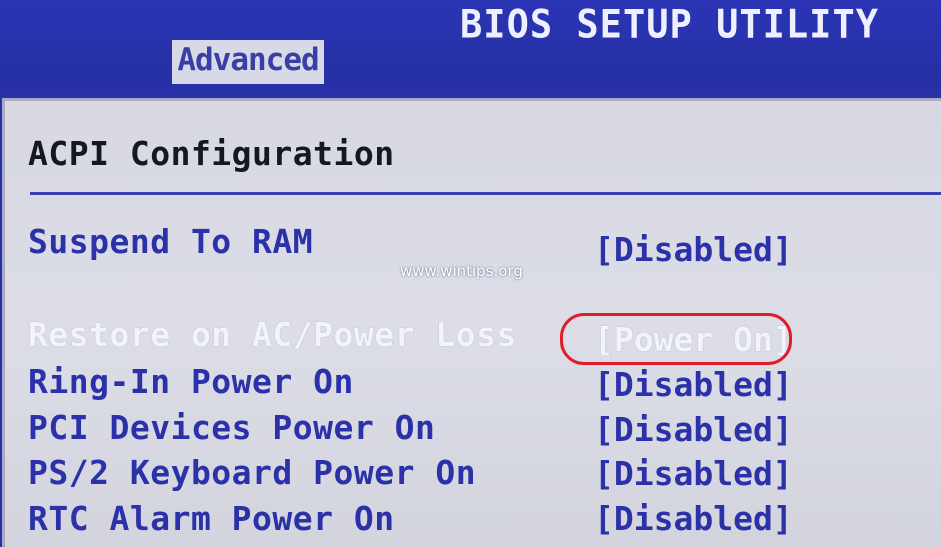 Image resolution: width=941 pixels, height=547 pixels. Describe the element at coordinates (231, 427) in the screenshot. I see `option-pci-devices-power-on: PCI Devices Power On` at that location.